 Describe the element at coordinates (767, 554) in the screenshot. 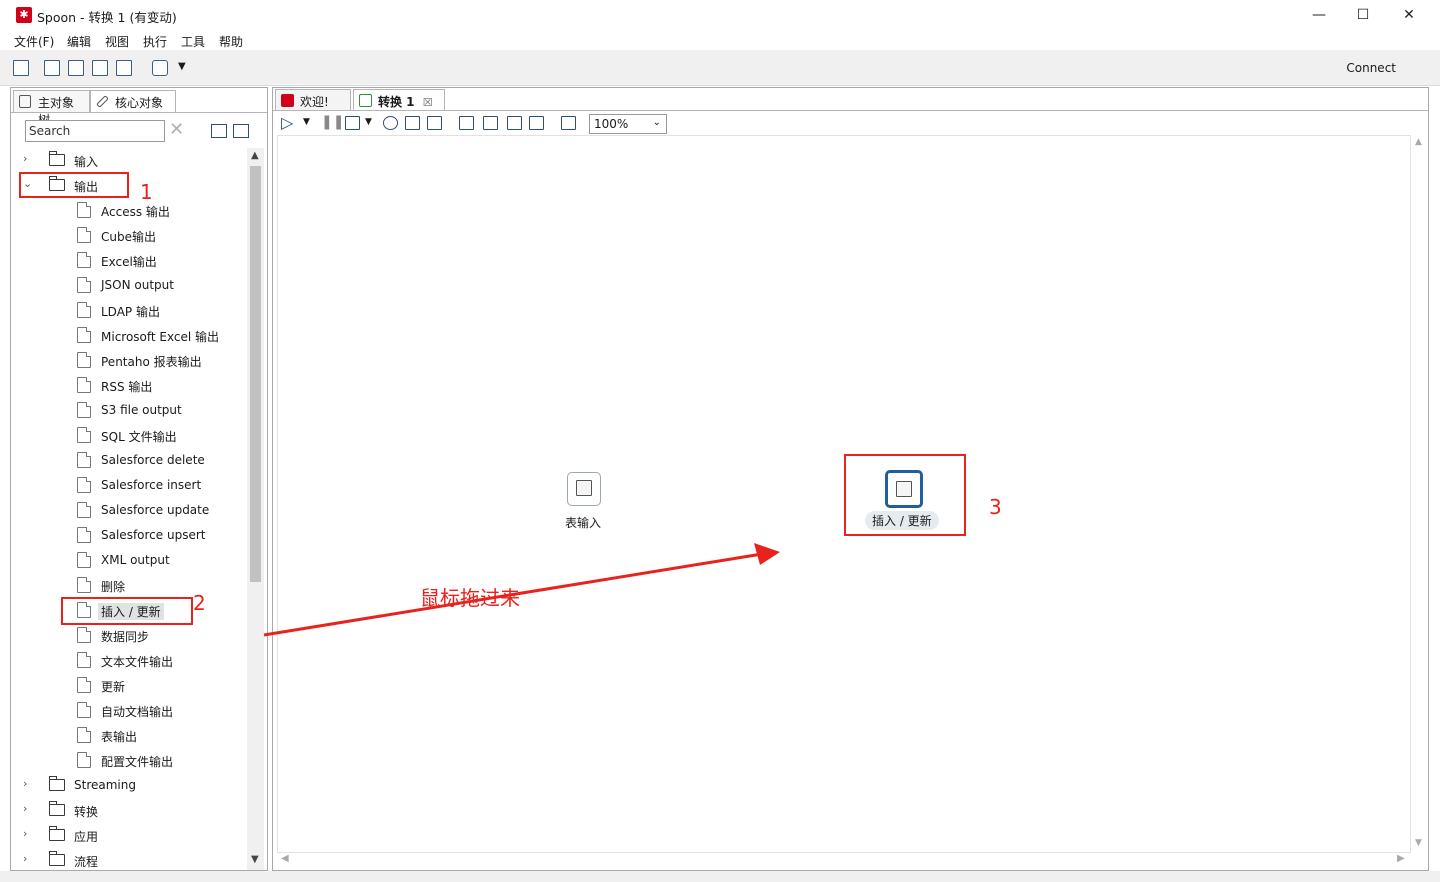

I see `drag-arrow-head` at that location.